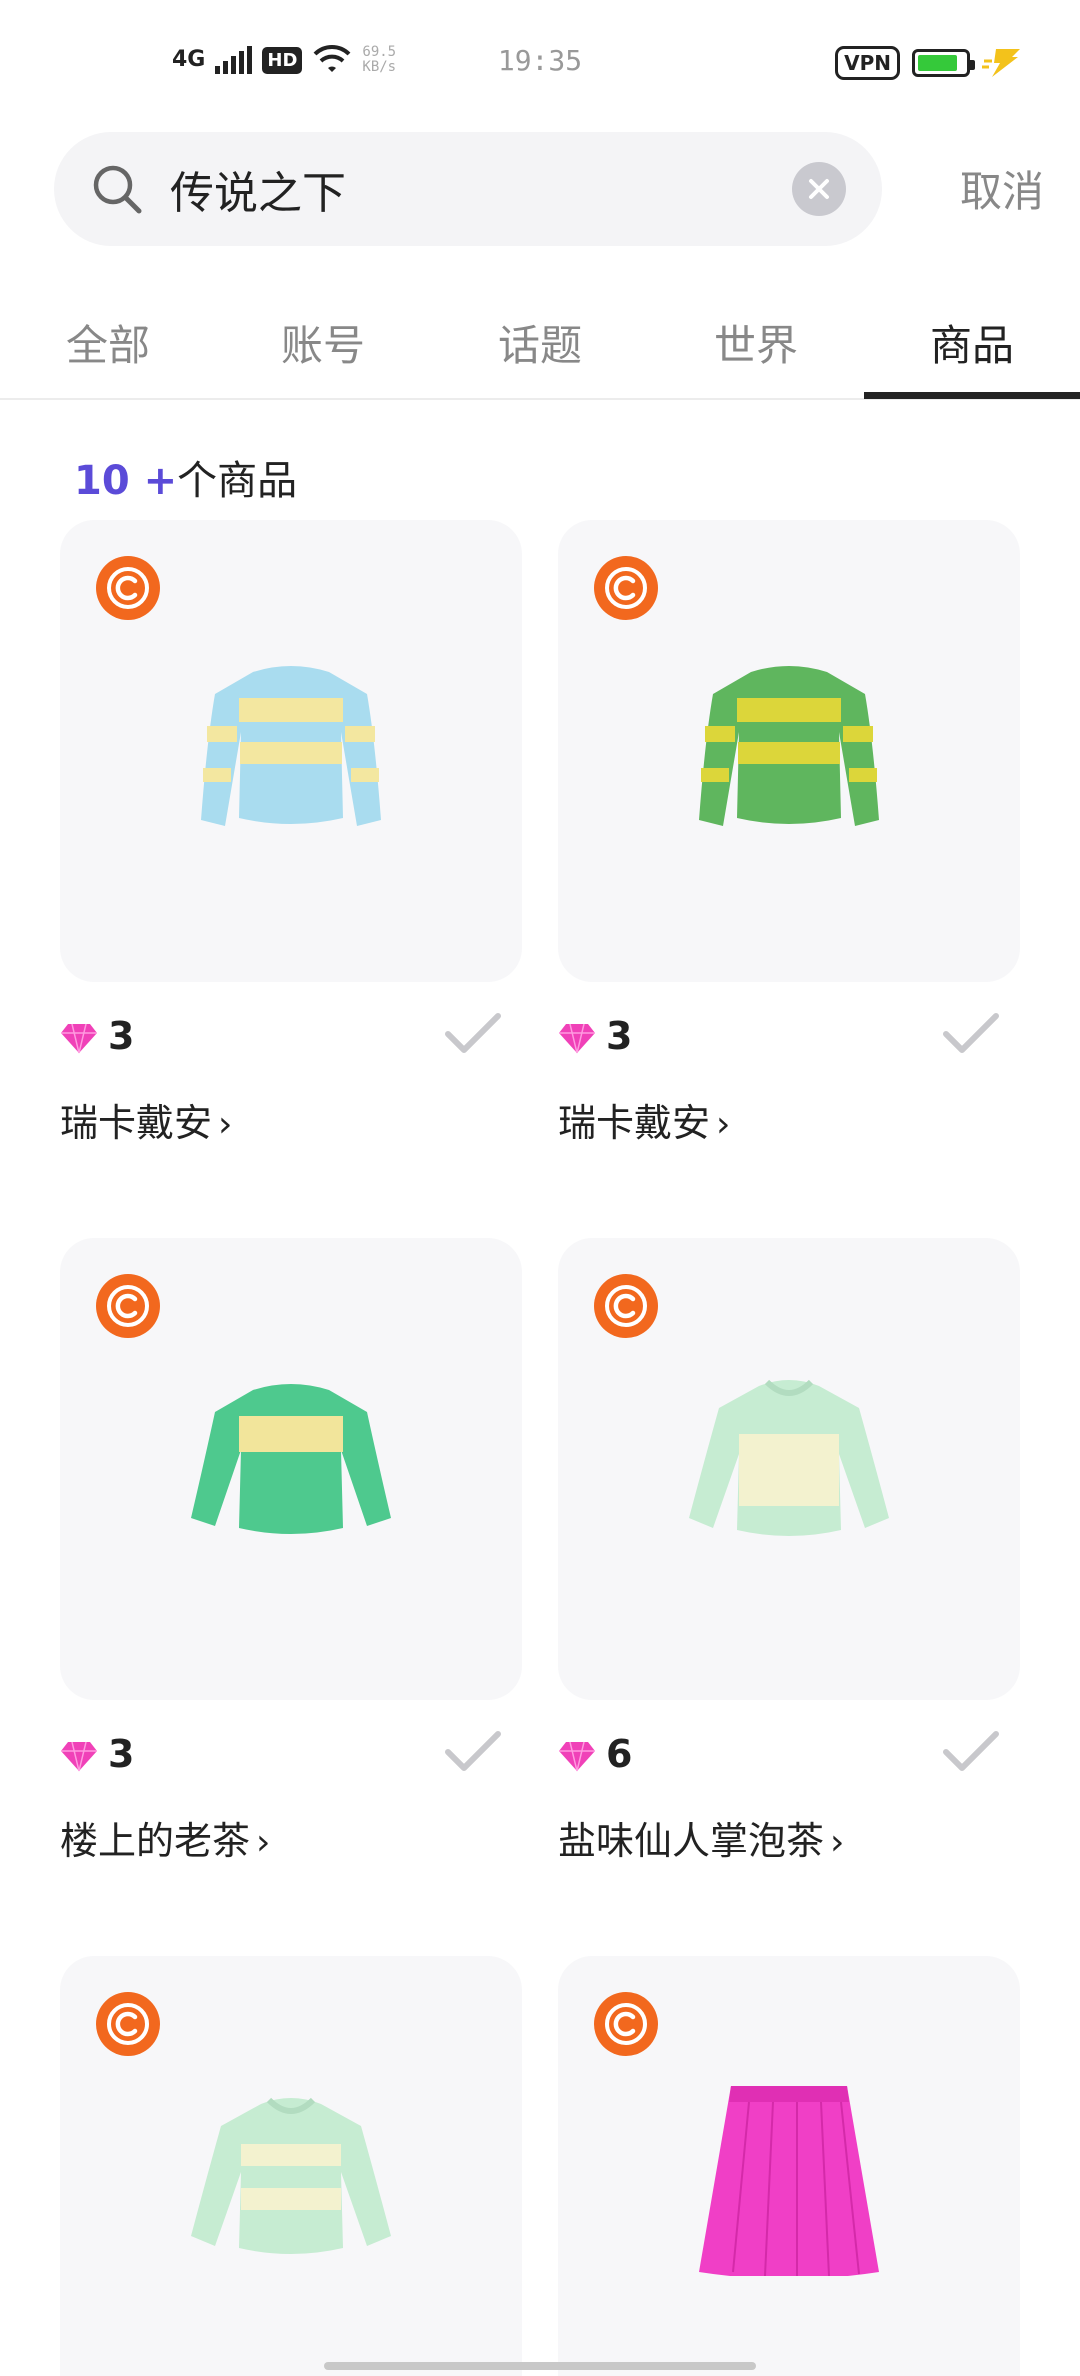  What do you see at coordinates (619, 1754) in the screenshot?
I see `price: 6` at bounding box center [619, 1754].